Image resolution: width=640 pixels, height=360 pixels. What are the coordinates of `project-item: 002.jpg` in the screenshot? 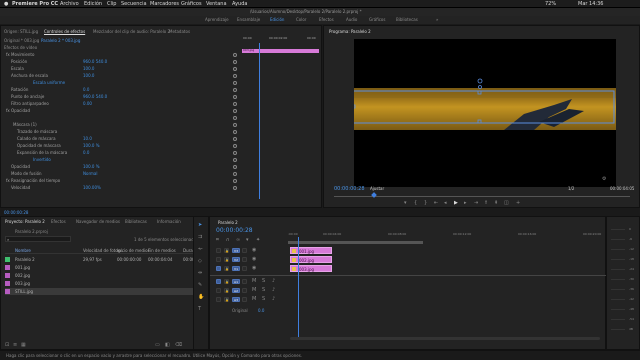 It's located at (105, 275).